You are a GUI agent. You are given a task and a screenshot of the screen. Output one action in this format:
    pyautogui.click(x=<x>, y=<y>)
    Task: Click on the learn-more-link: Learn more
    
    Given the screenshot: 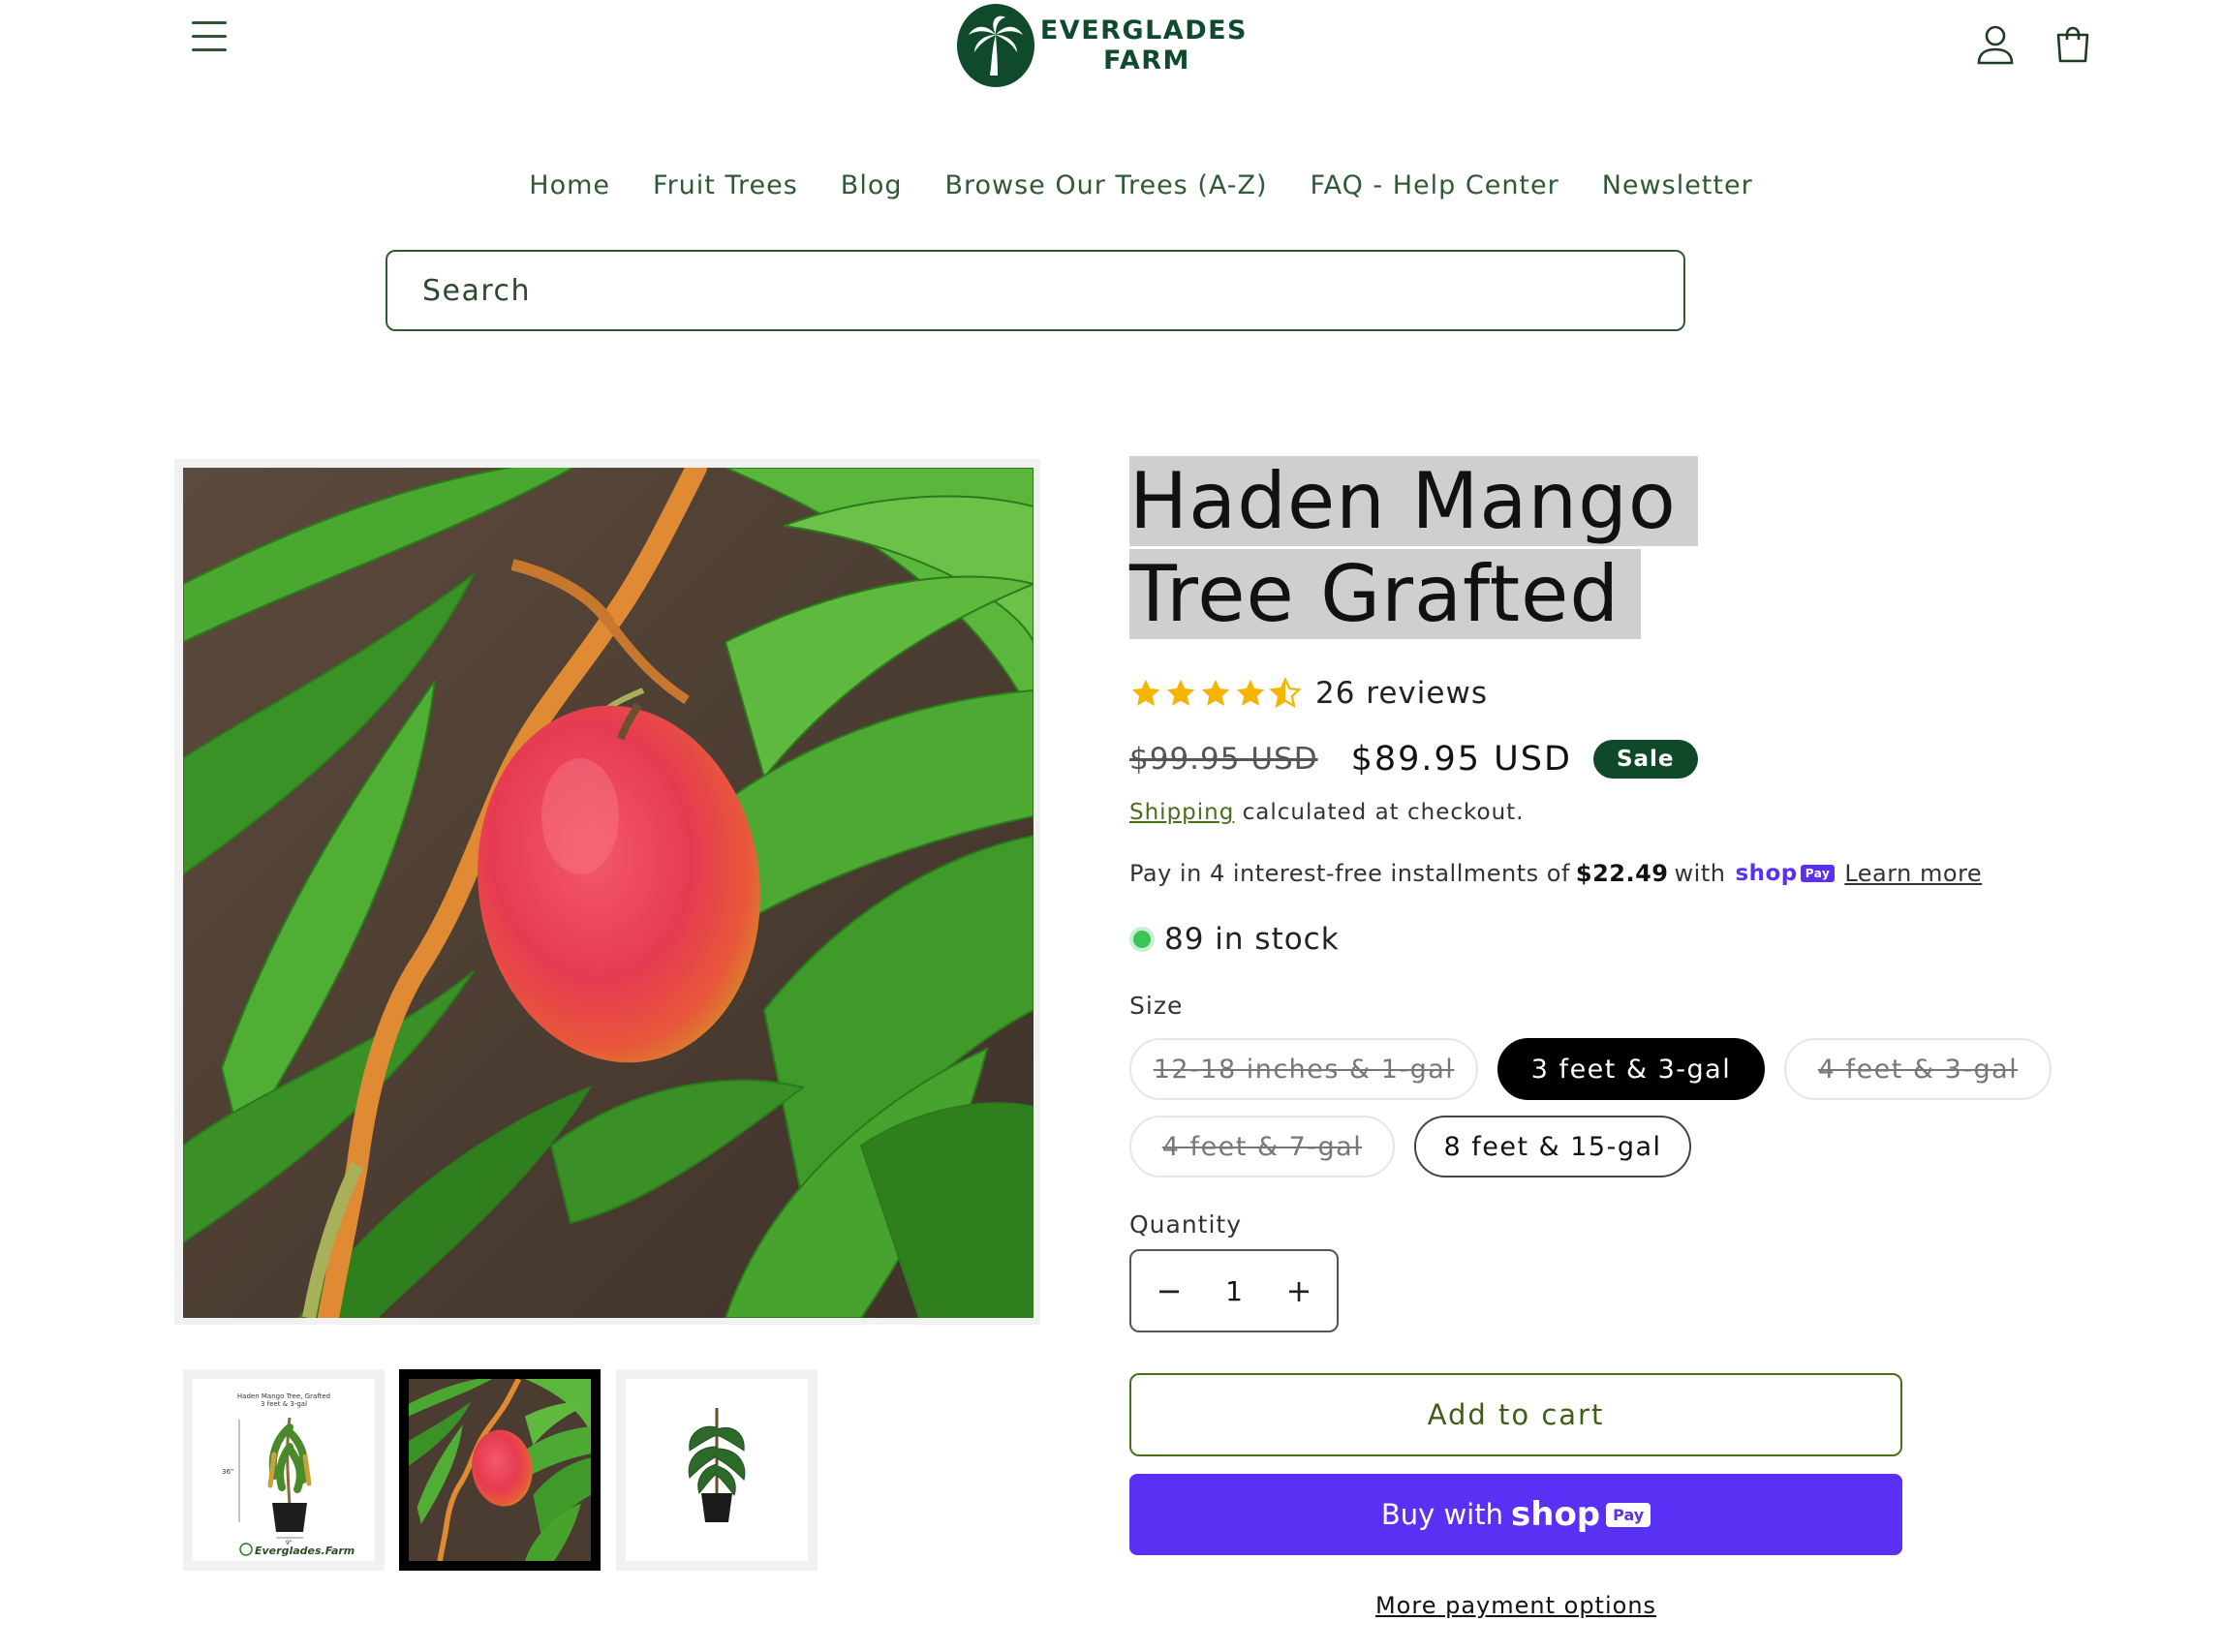 What is the action you would take?
    pyautogui.click(x=1913, y=873)
    